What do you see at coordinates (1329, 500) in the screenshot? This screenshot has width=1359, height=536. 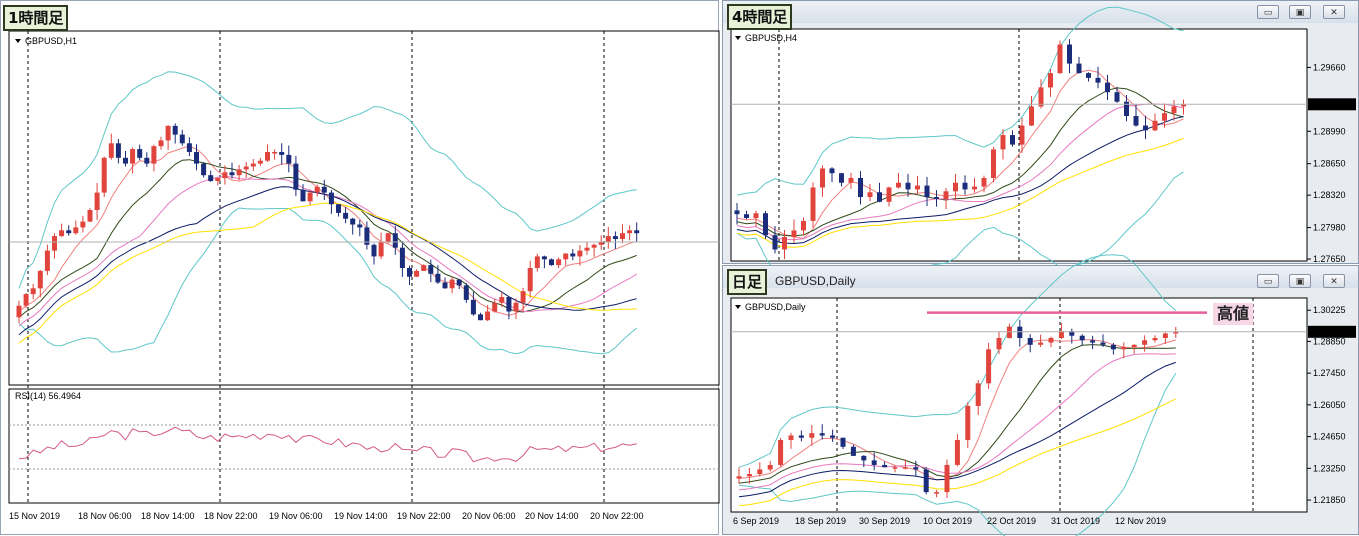 I see `daily-y-tick-label: 1.21850` at bounding box center [1329, 500].